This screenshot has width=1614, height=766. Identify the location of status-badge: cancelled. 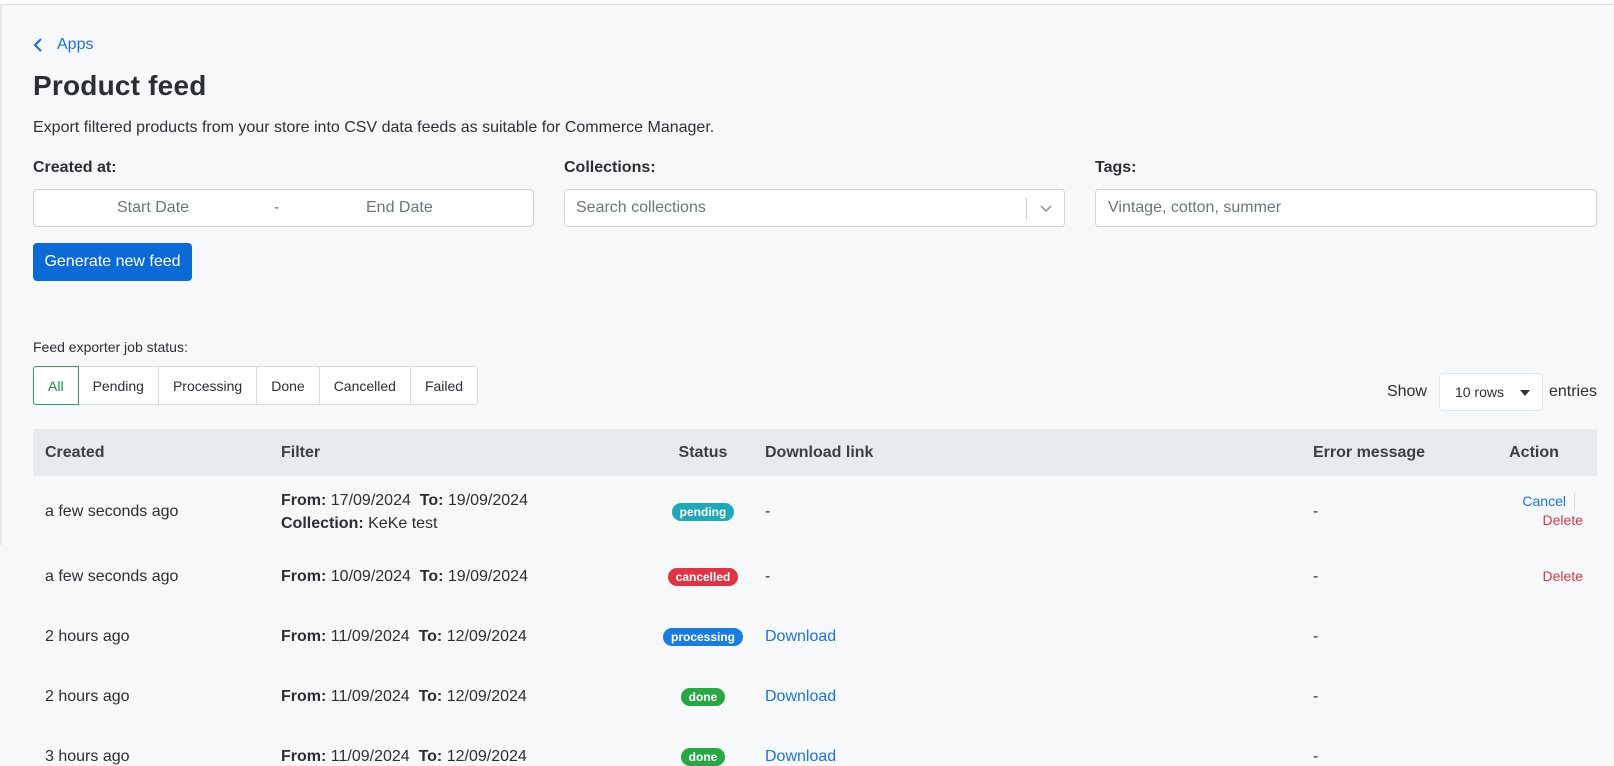
(703, 577).